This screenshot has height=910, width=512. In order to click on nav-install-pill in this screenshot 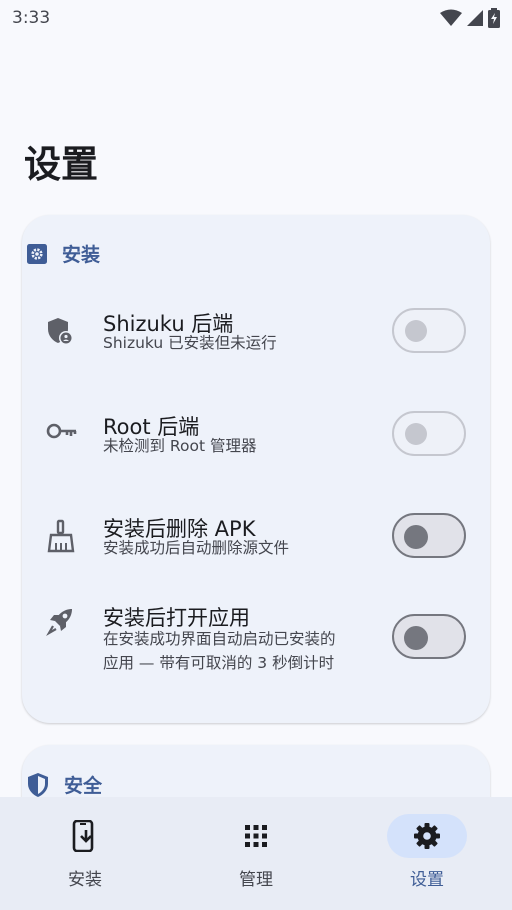, I will do `click(85, 836)`.